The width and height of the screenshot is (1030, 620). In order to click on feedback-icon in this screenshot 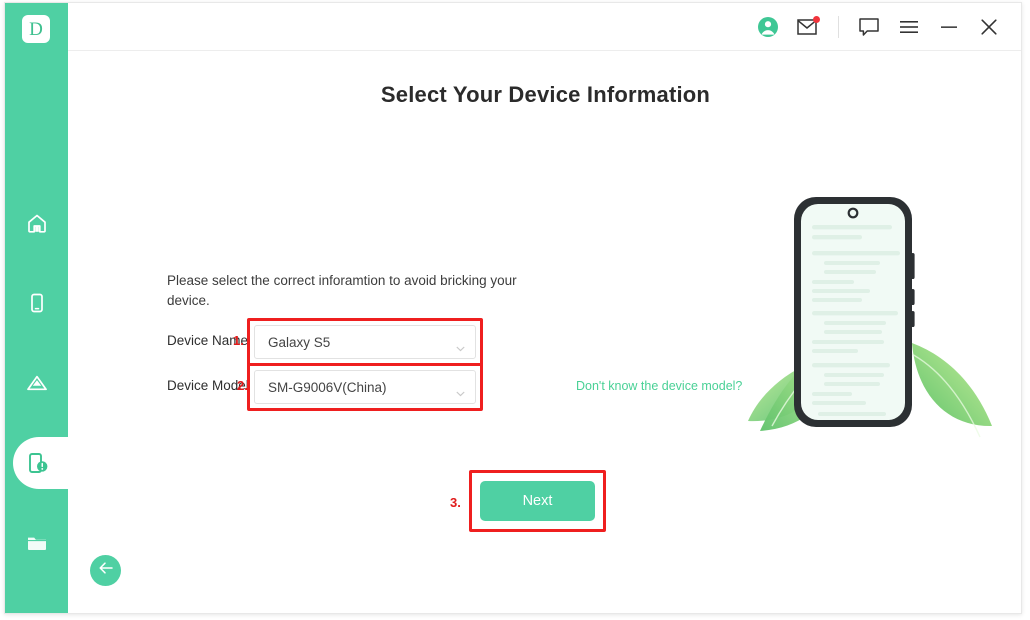, I will do `click(869, 27)`.